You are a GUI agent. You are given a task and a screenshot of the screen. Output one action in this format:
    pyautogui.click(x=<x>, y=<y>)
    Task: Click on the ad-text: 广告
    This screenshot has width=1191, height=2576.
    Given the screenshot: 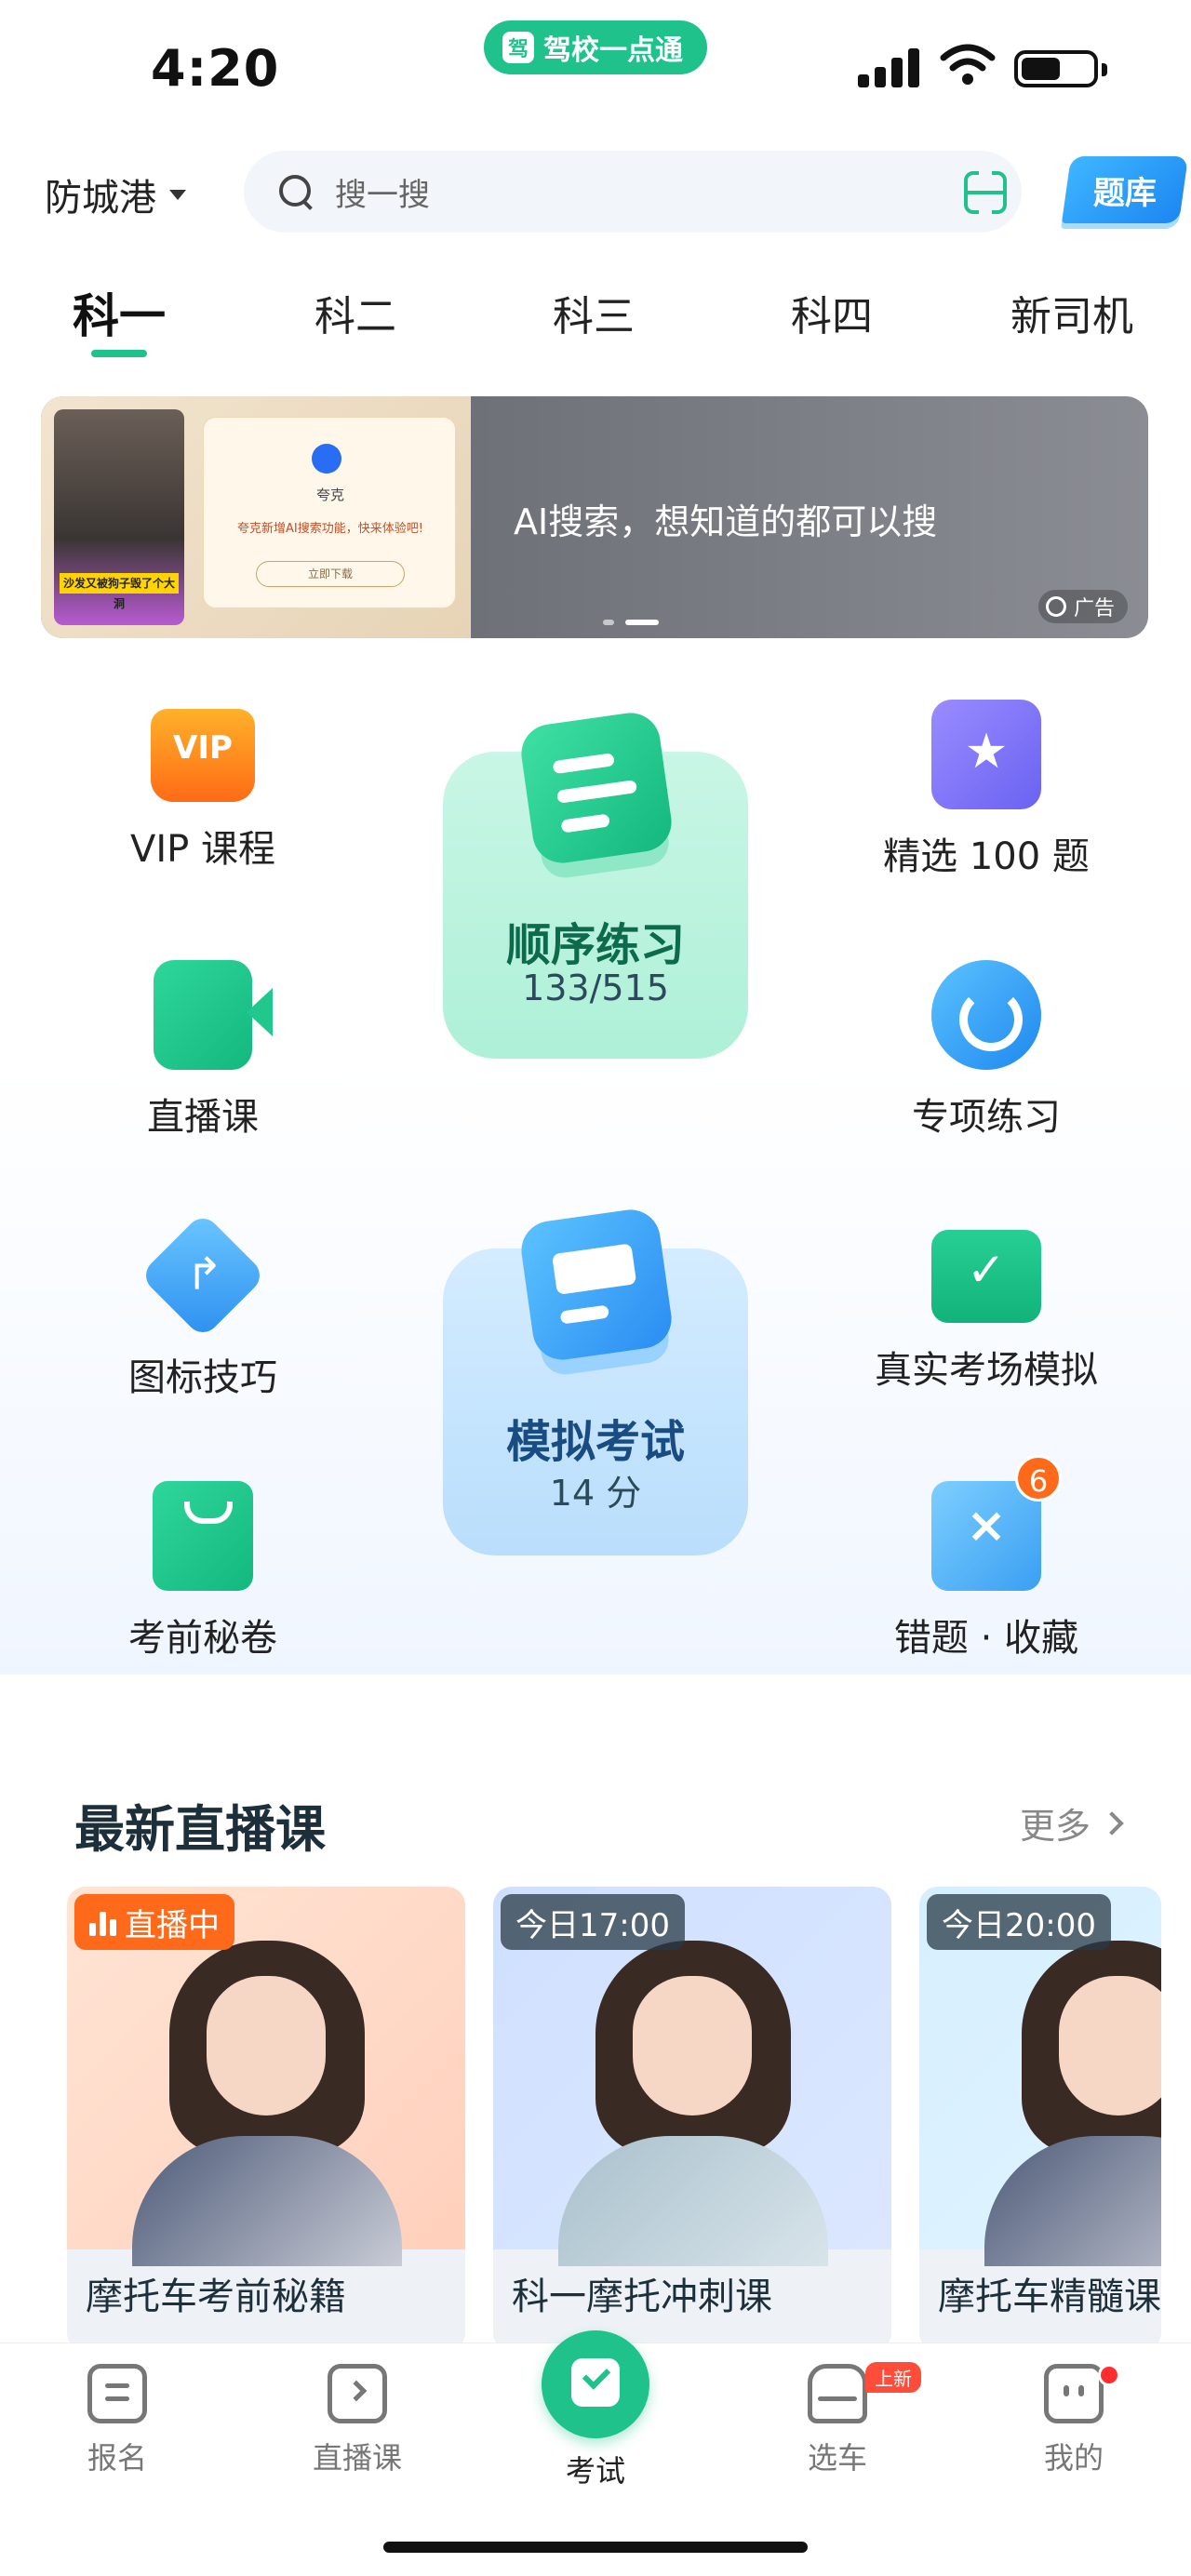 What is the action you would take?
    pyautogui.click(x=1094, y=609)
    